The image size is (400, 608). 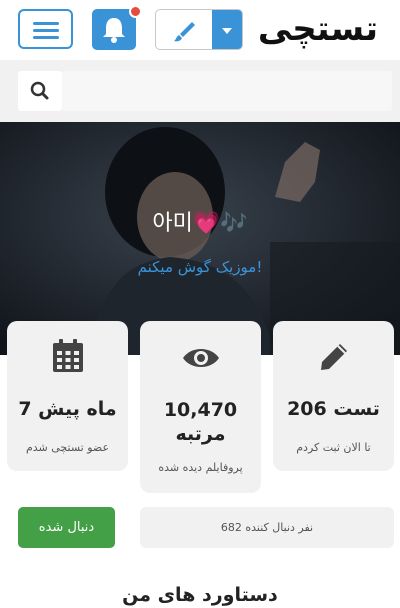 I want to click on stat-label: تا الان ثبت کردم, so click(x=333, y=447).